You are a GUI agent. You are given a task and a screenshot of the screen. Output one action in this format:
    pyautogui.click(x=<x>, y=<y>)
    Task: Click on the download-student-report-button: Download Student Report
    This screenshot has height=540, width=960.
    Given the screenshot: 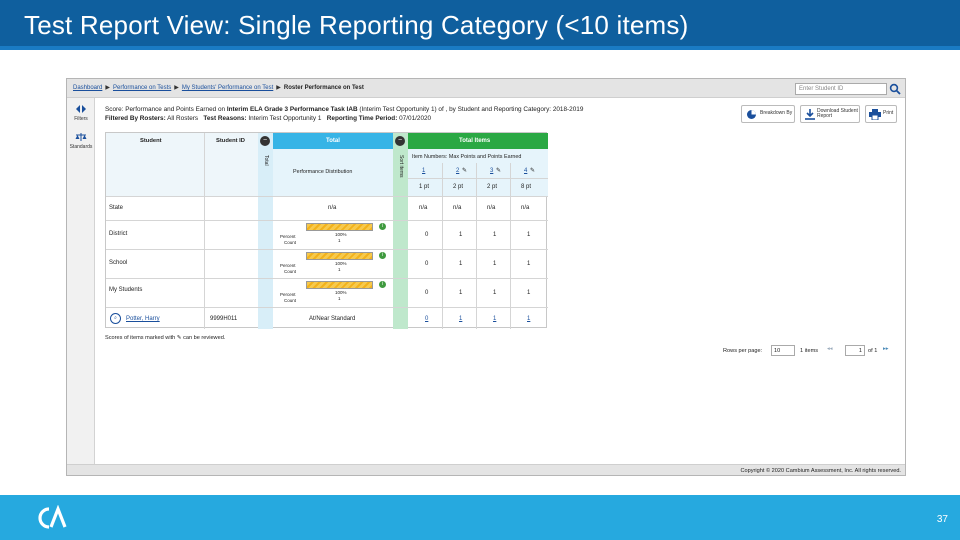 What is the action you would take?
    pyautogui.click(x=830, y=114)
    